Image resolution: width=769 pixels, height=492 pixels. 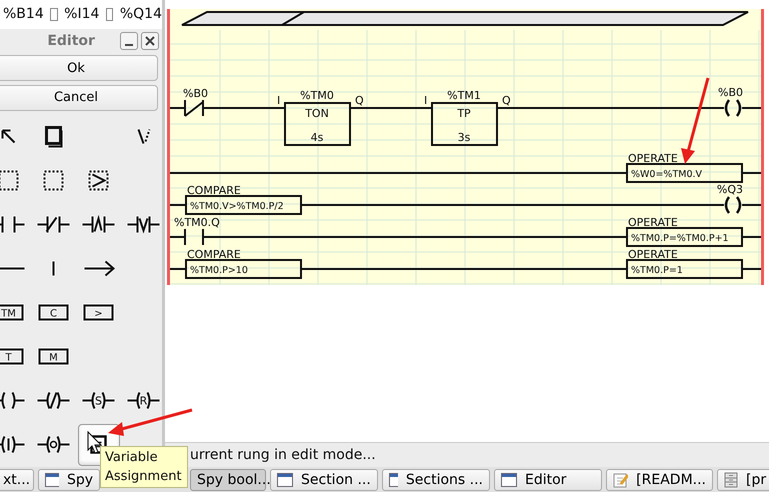 What do you see at coordinates (219, 270) in the screenshot?
I see `block-expression: %TM0.P>10` at bounding box center [219, 270].